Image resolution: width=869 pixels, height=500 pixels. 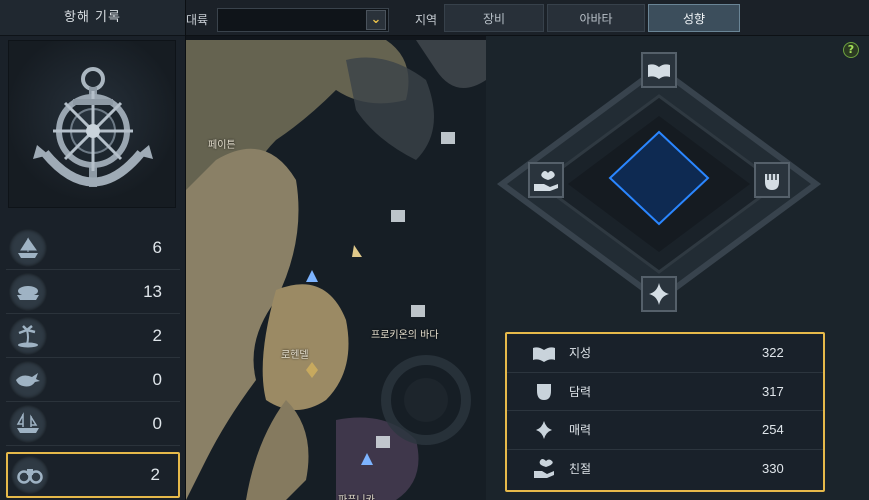 I want to click on tab-disposition: 성향, so click(x=694, y=18).